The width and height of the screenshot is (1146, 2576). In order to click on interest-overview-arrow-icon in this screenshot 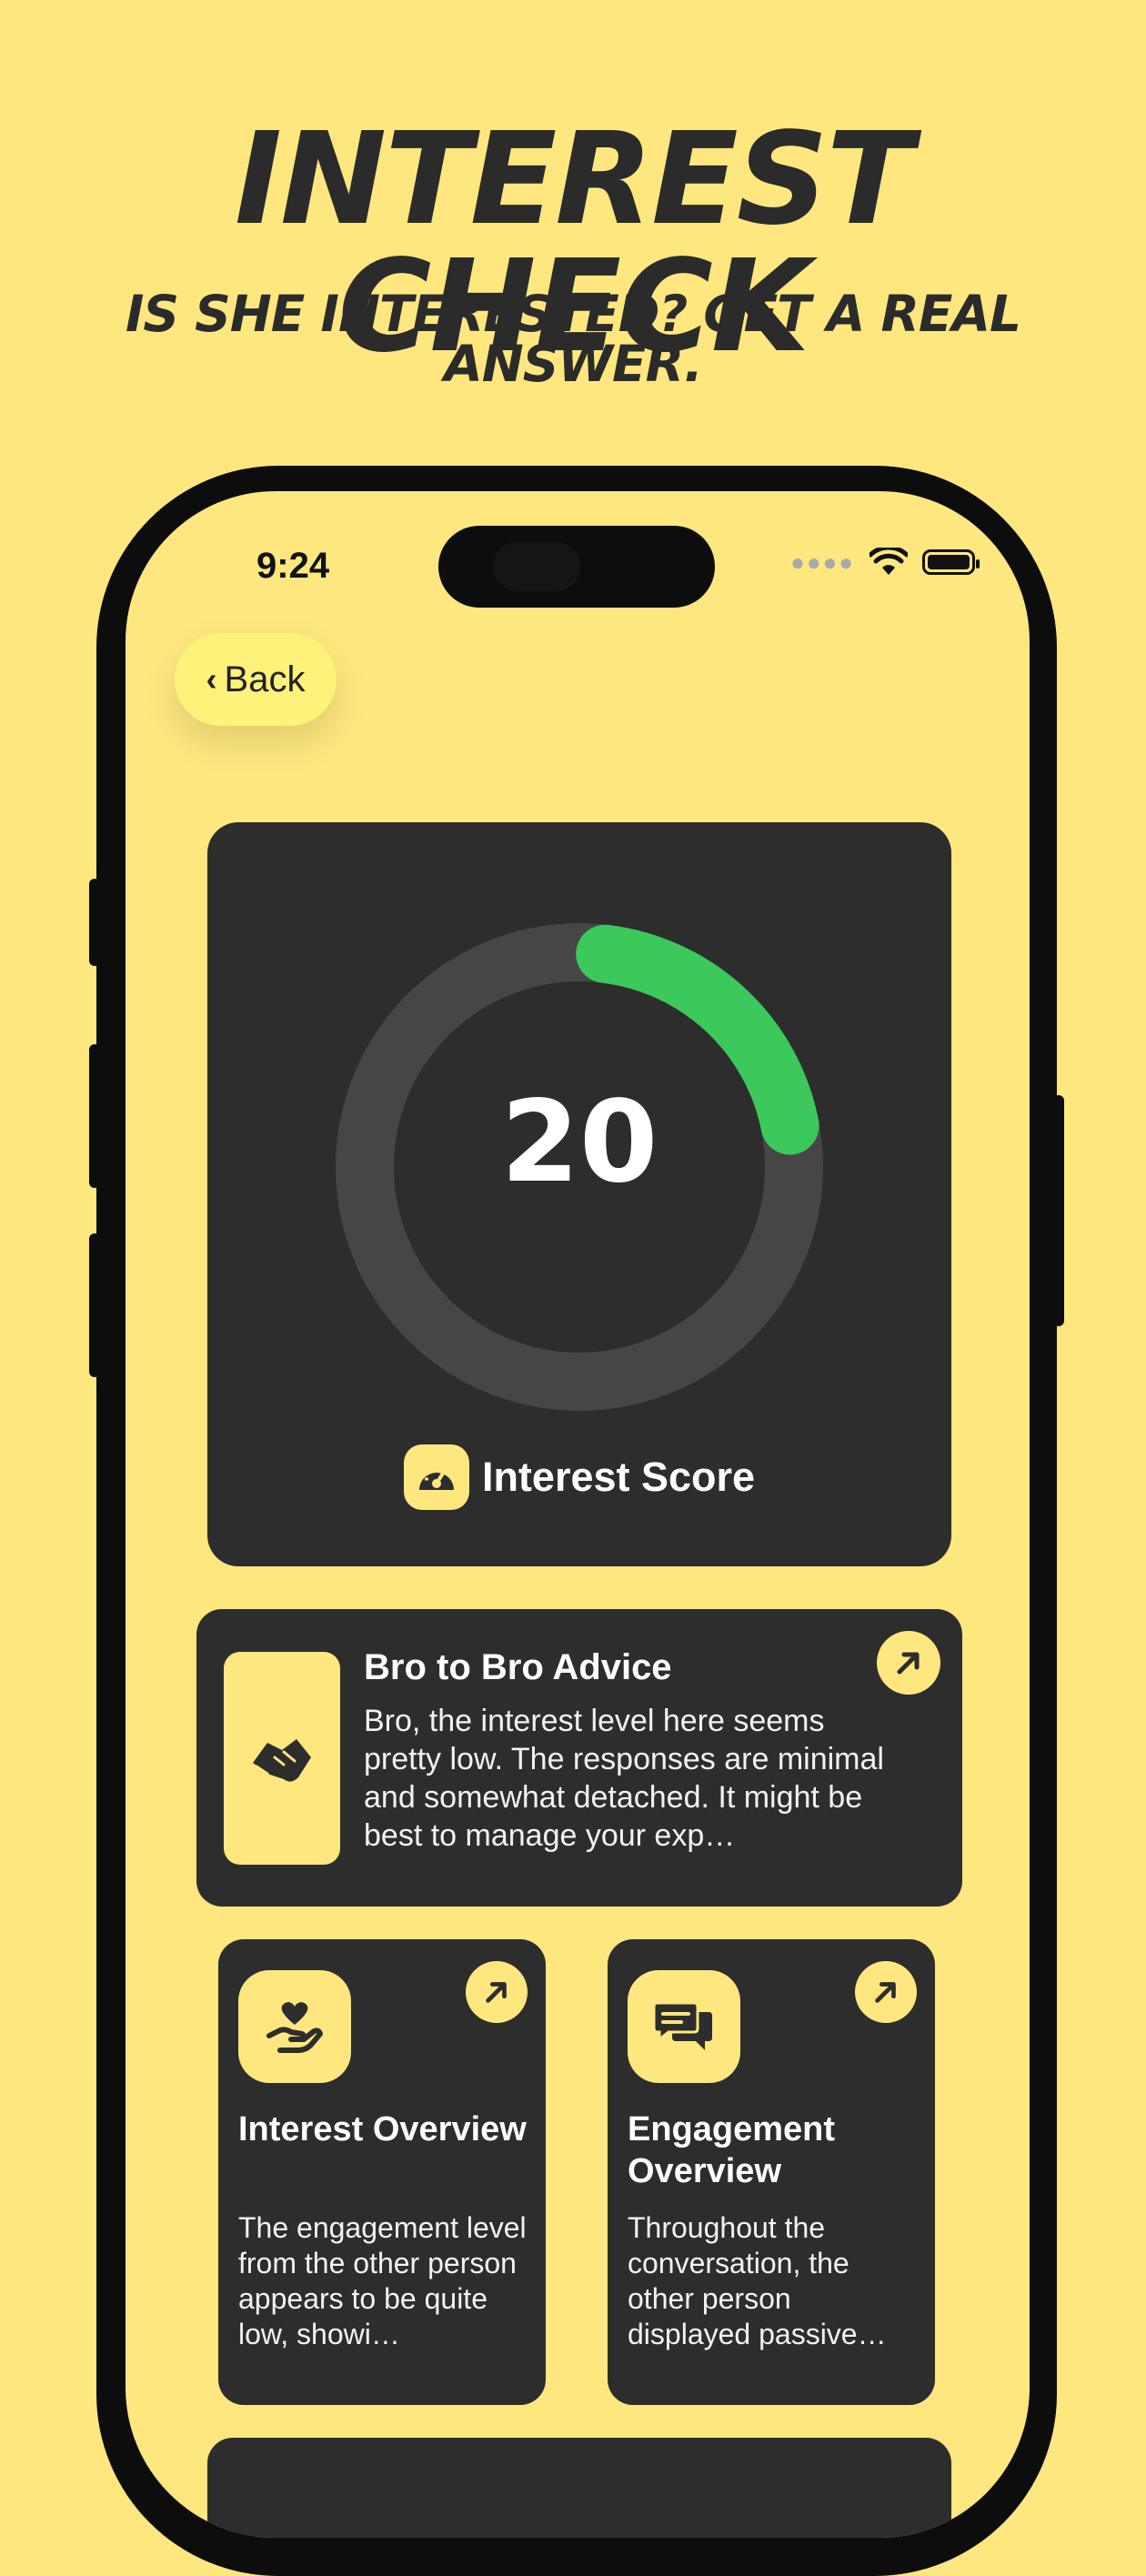, I will do `click(497, 1992)`.